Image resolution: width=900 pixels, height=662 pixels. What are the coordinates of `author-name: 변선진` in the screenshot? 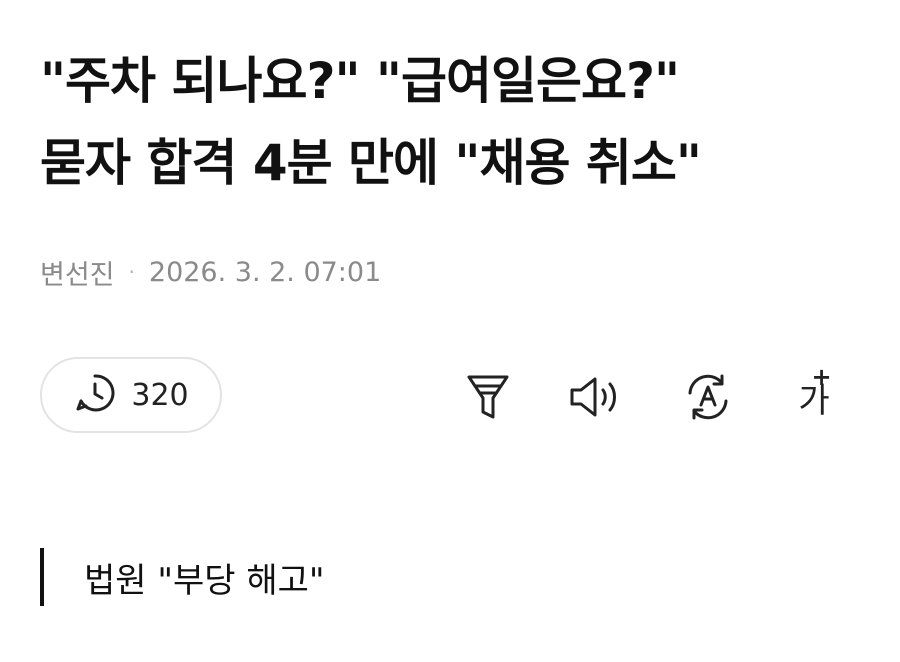 It's located at (77, 272).